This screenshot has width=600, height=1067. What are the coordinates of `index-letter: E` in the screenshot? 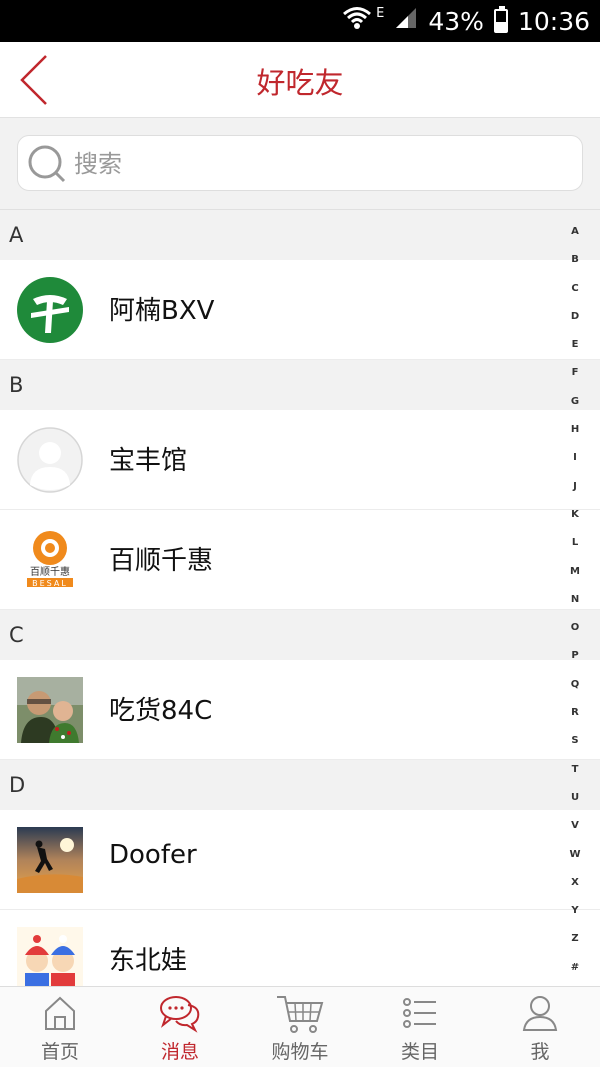 It's located at (575, 353).